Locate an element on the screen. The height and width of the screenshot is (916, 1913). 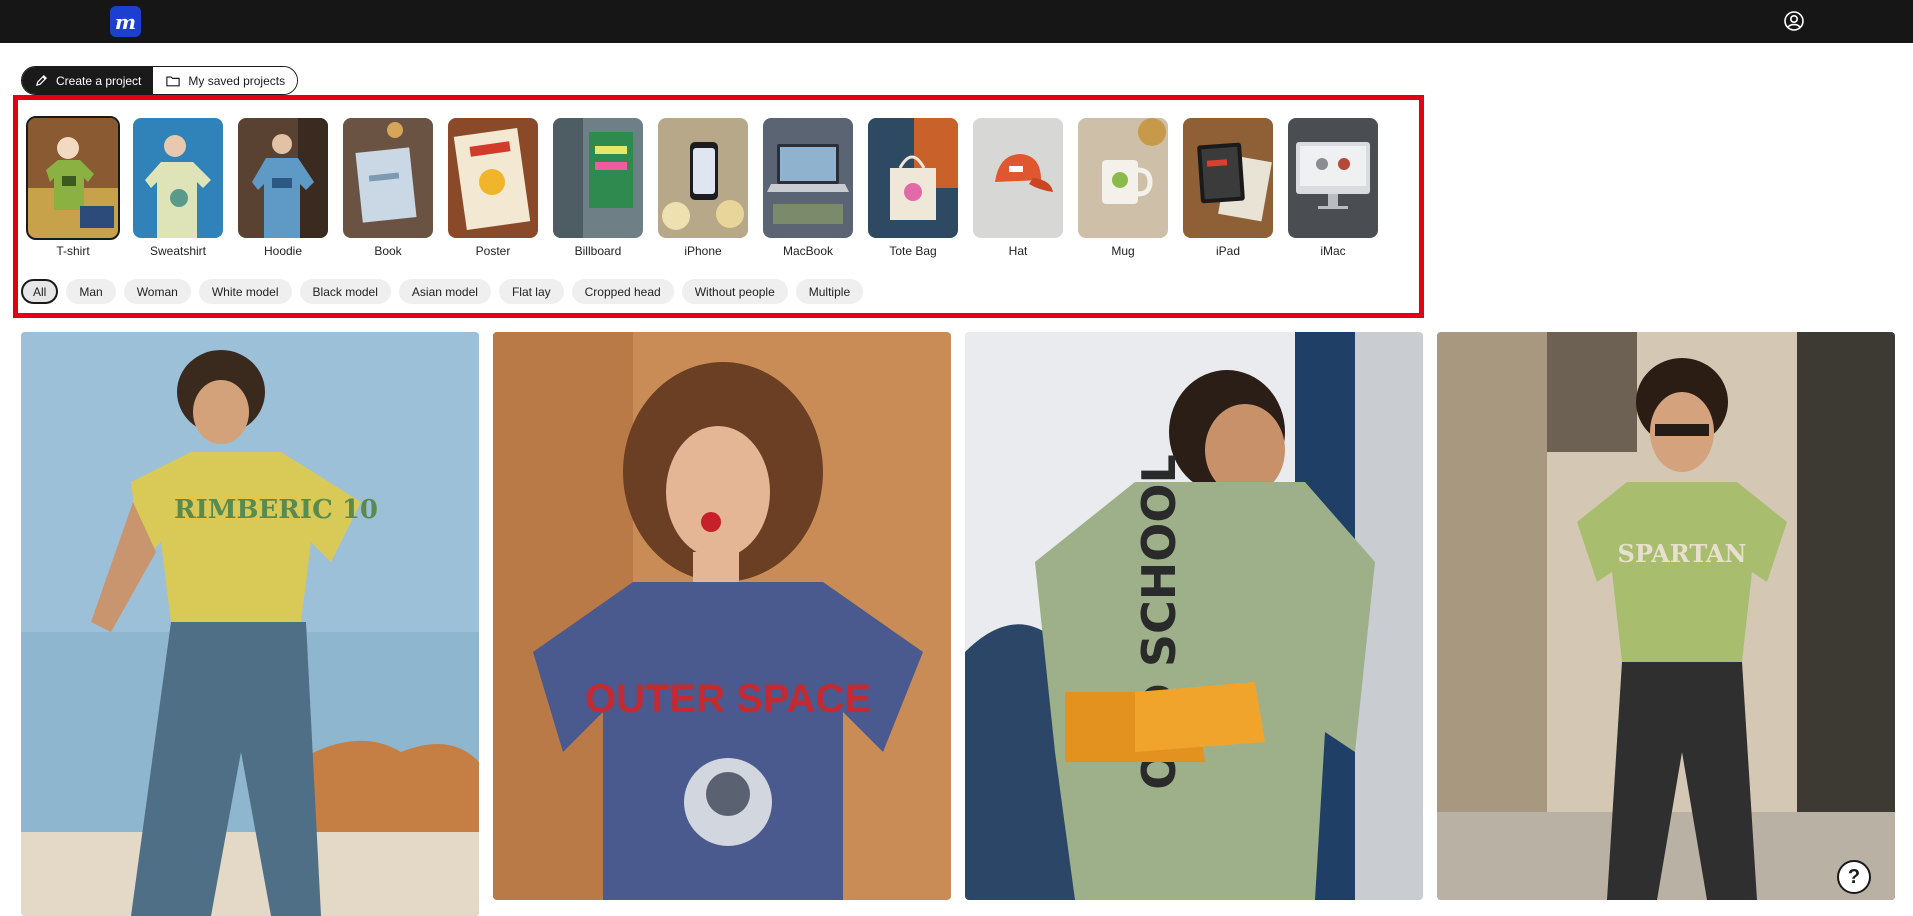
category-label: MacBook is located at coordinates (808, 251).